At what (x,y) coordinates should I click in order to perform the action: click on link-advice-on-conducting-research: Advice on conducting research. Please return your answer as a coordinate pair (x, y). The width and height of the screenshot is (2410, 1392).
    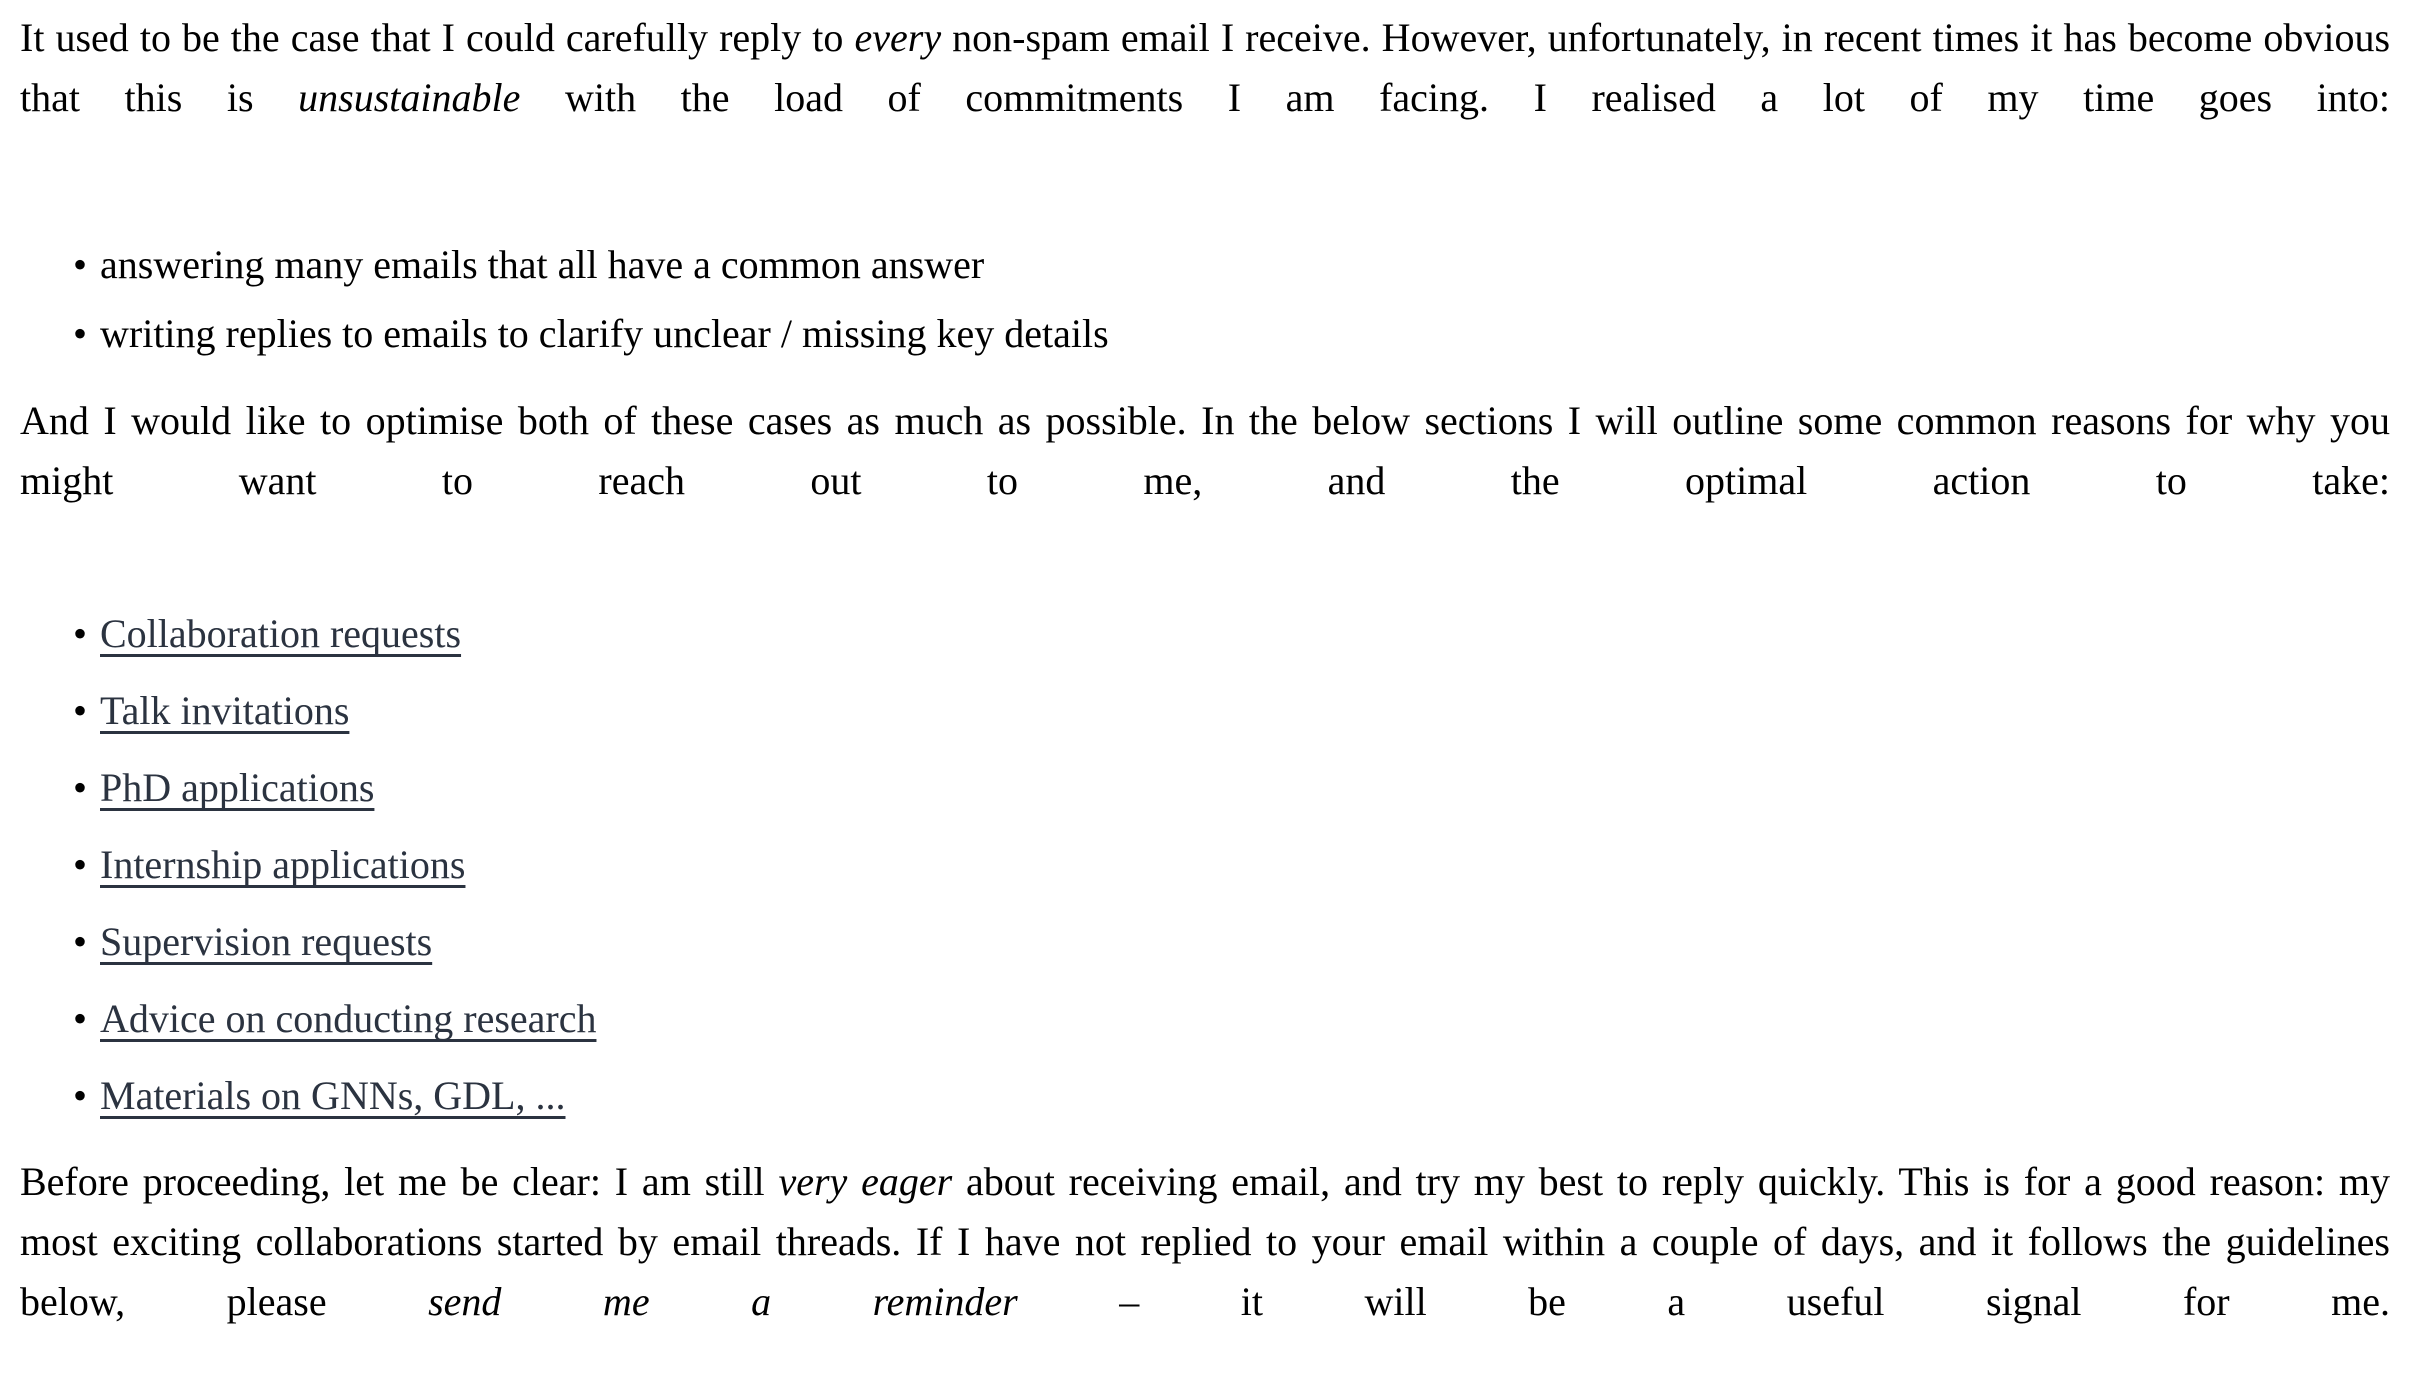
    Looking at the image, I should click on (348, 1018).